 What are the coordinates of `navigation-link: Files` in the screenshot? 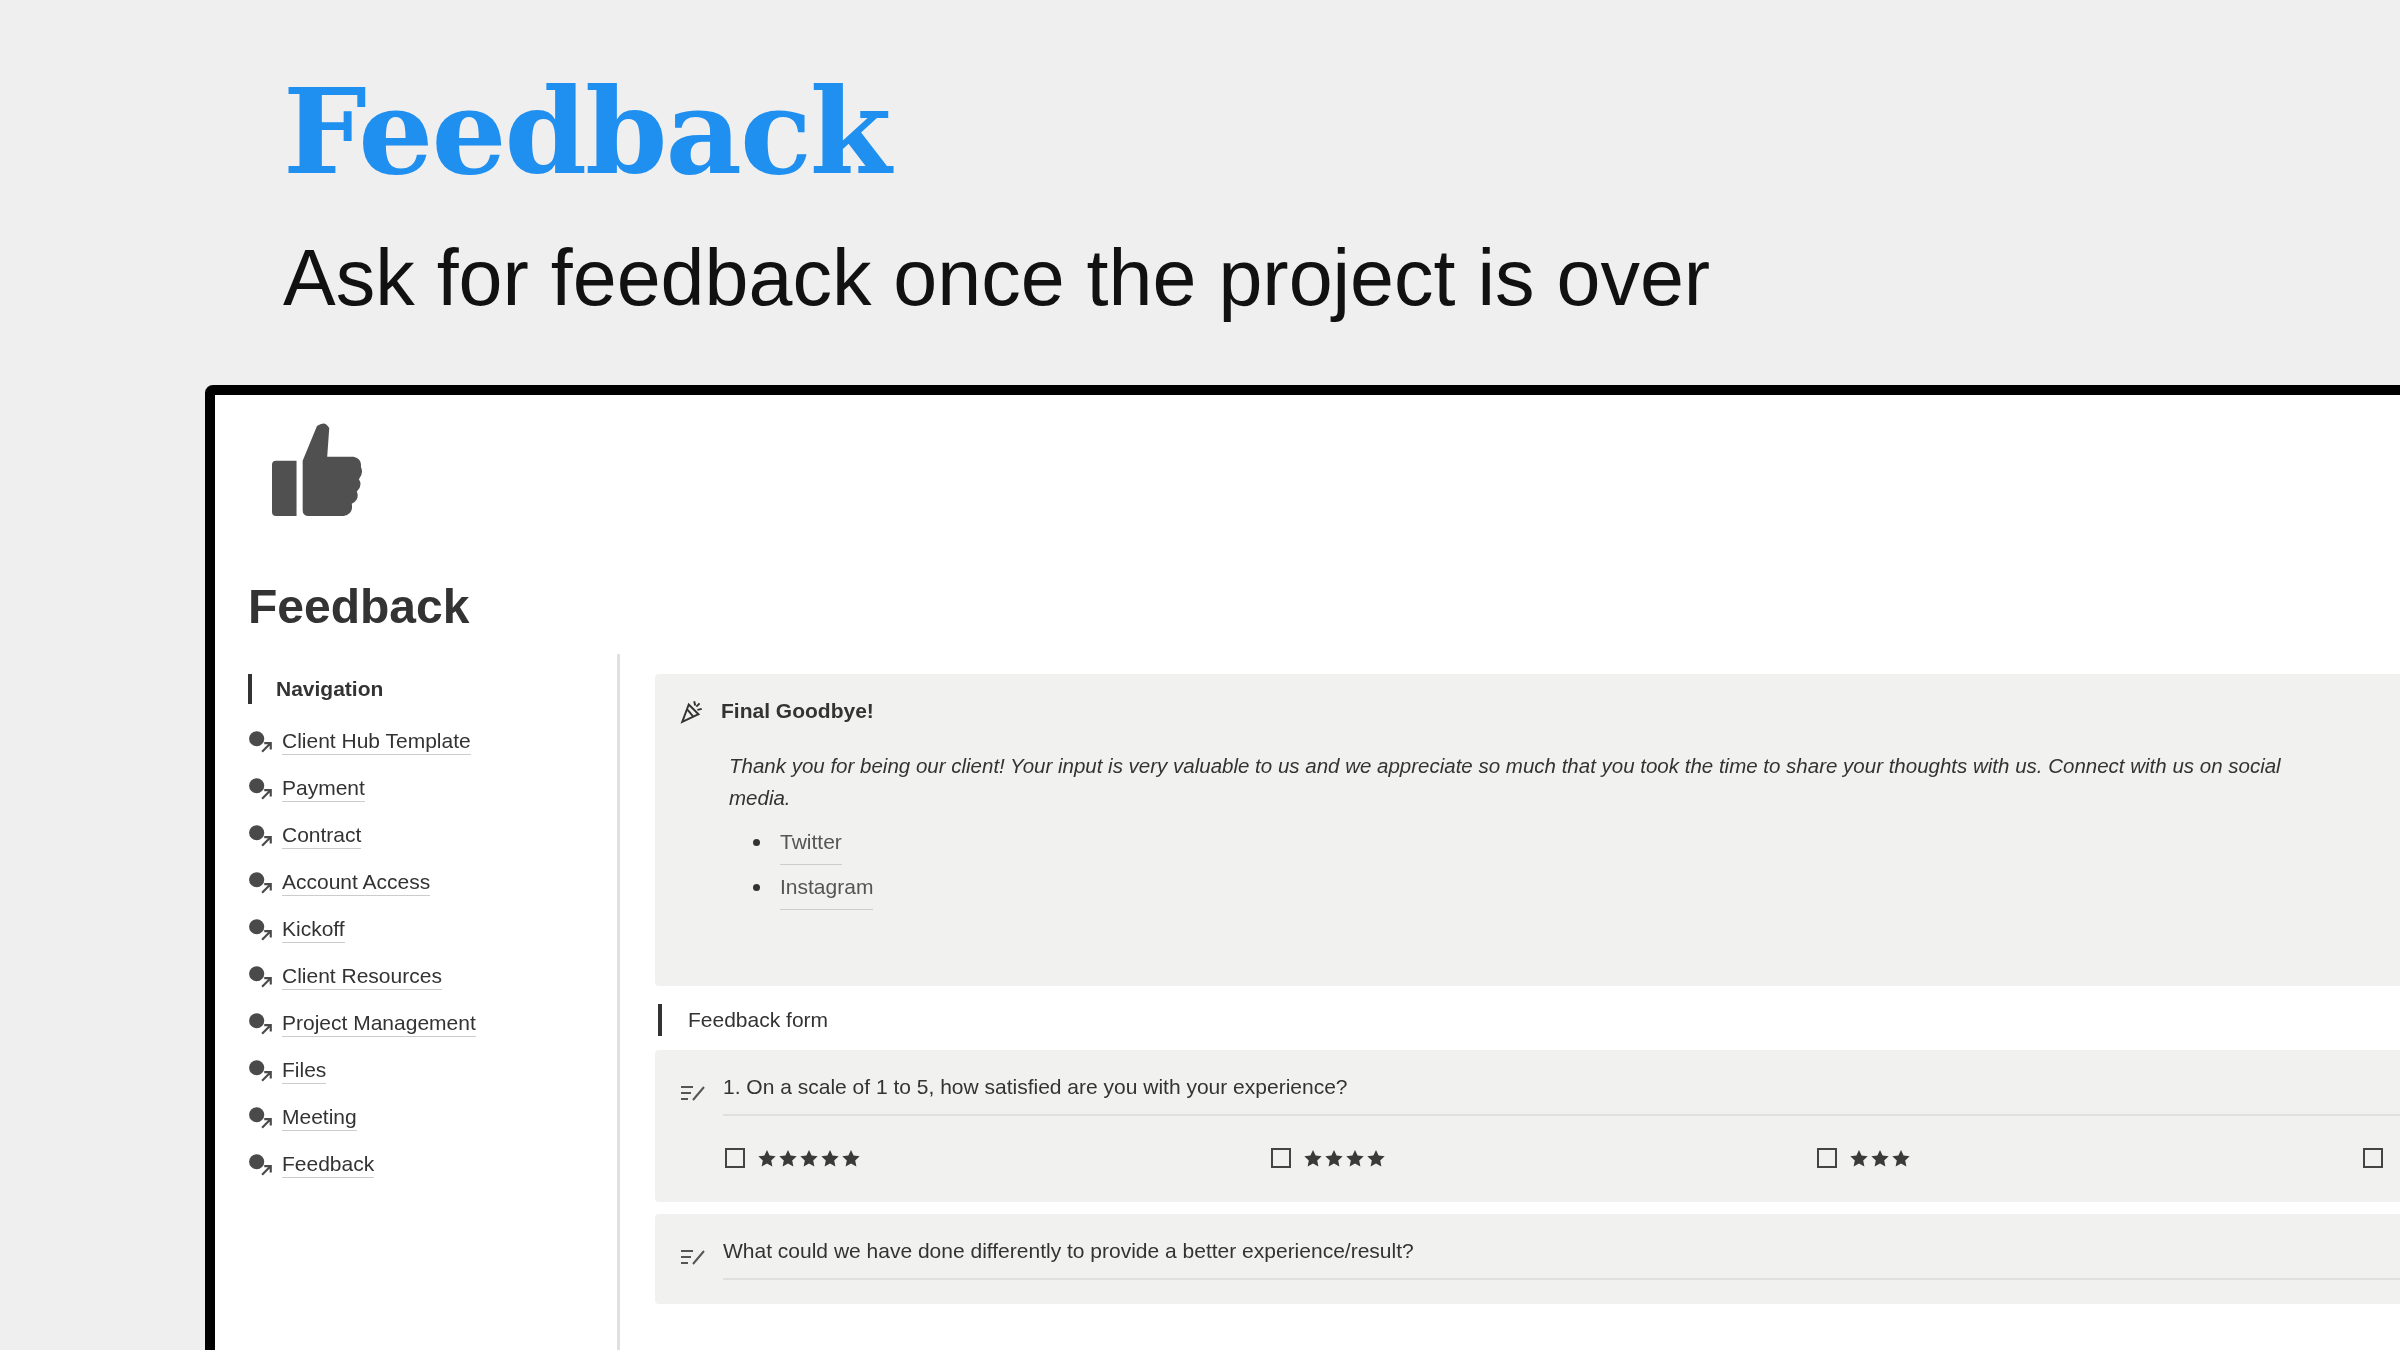 It's located at (304, 1070).